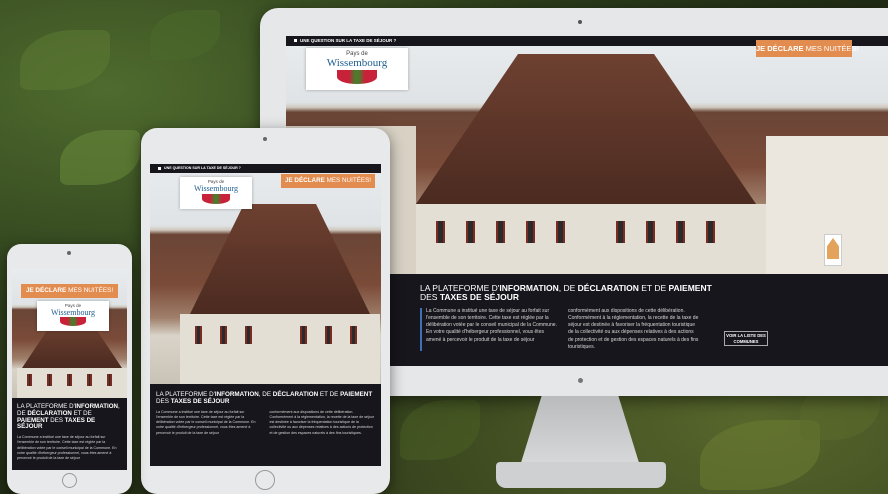 The width and height of the screenshot is (888, 494). I want to click on power-dot, so click(580, 380).